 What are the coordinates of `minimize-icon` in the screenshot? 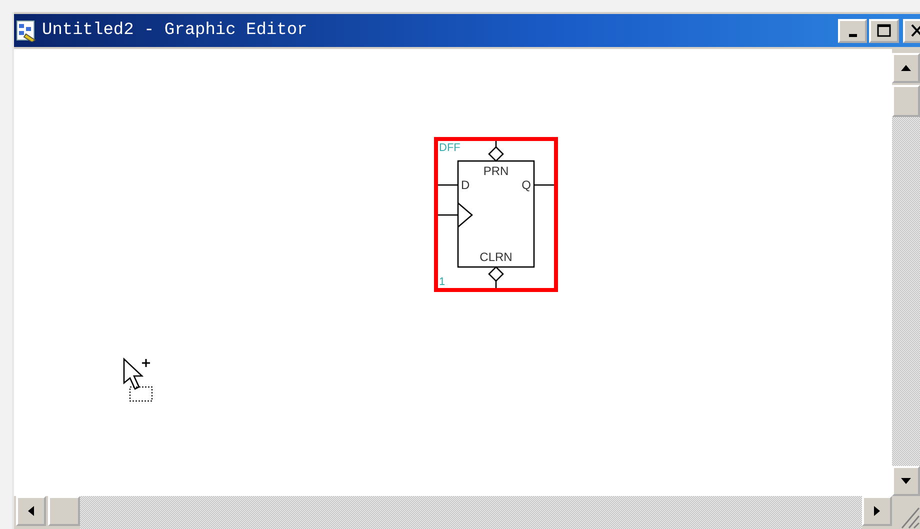 It's located at (852, 35).